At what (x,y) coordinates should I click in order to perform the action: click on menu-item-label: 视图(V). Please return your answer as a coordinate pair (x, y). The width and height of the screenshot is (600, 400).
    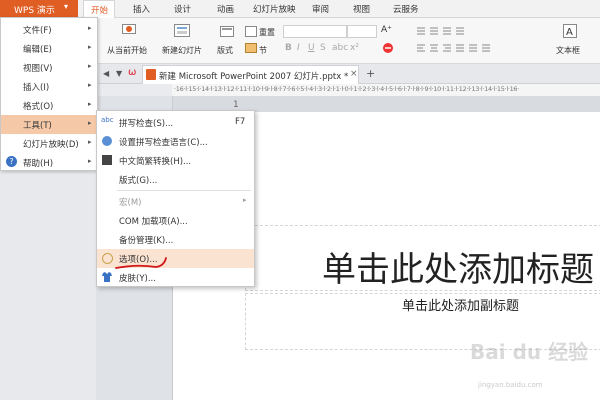
    Looking at the image, I should click on (38, 69).